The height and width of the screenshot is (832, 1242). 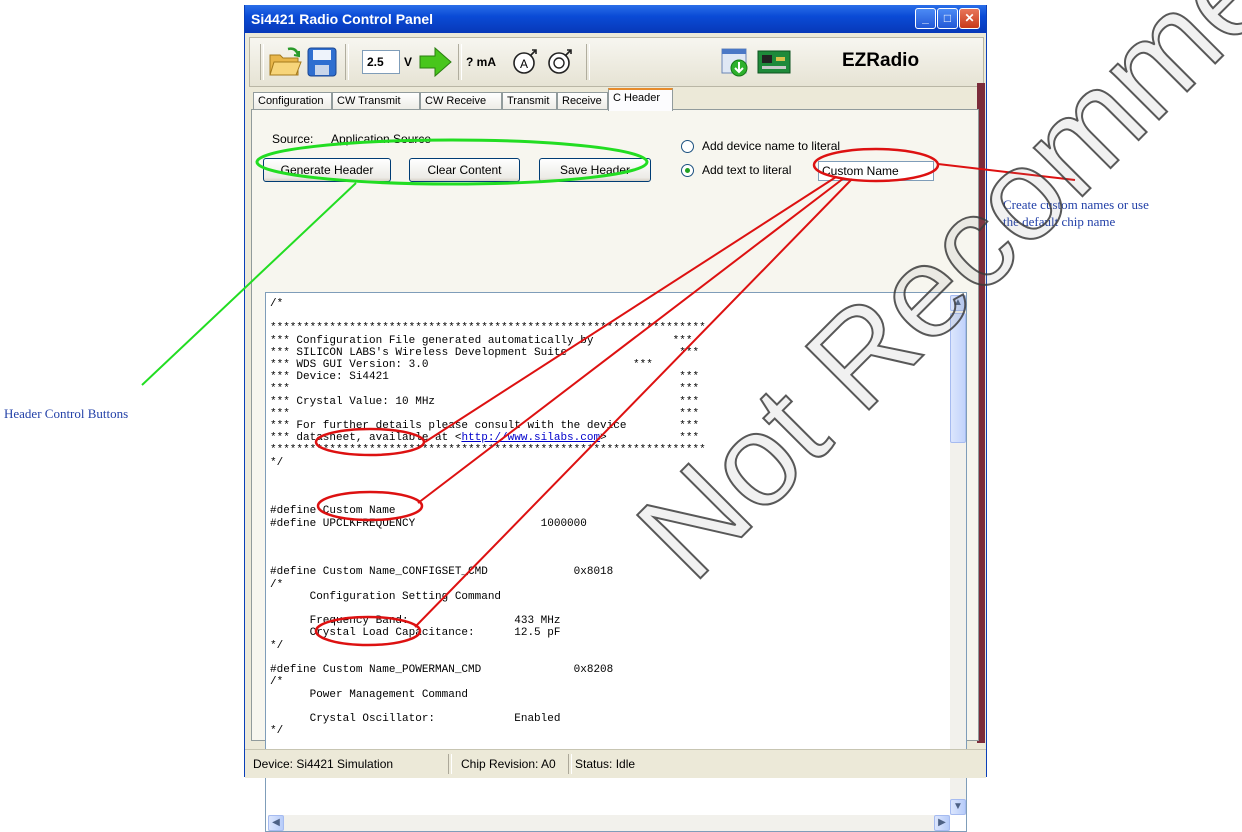 I want to click on scroll-left-button: ◀, so click(x=276, y=823).